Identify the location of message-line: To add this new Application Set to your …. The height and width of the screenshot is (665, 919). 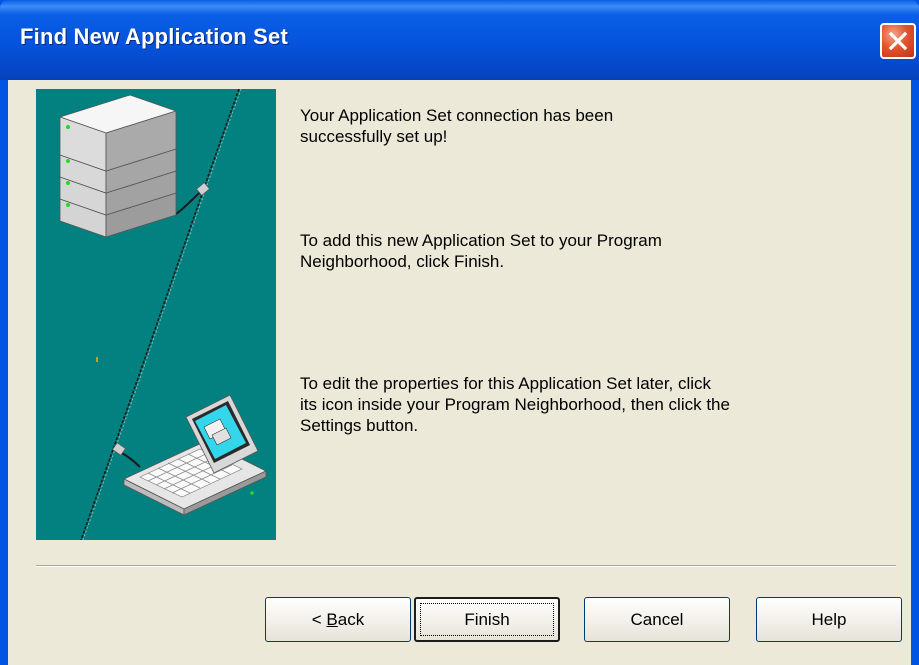
(481, 240).